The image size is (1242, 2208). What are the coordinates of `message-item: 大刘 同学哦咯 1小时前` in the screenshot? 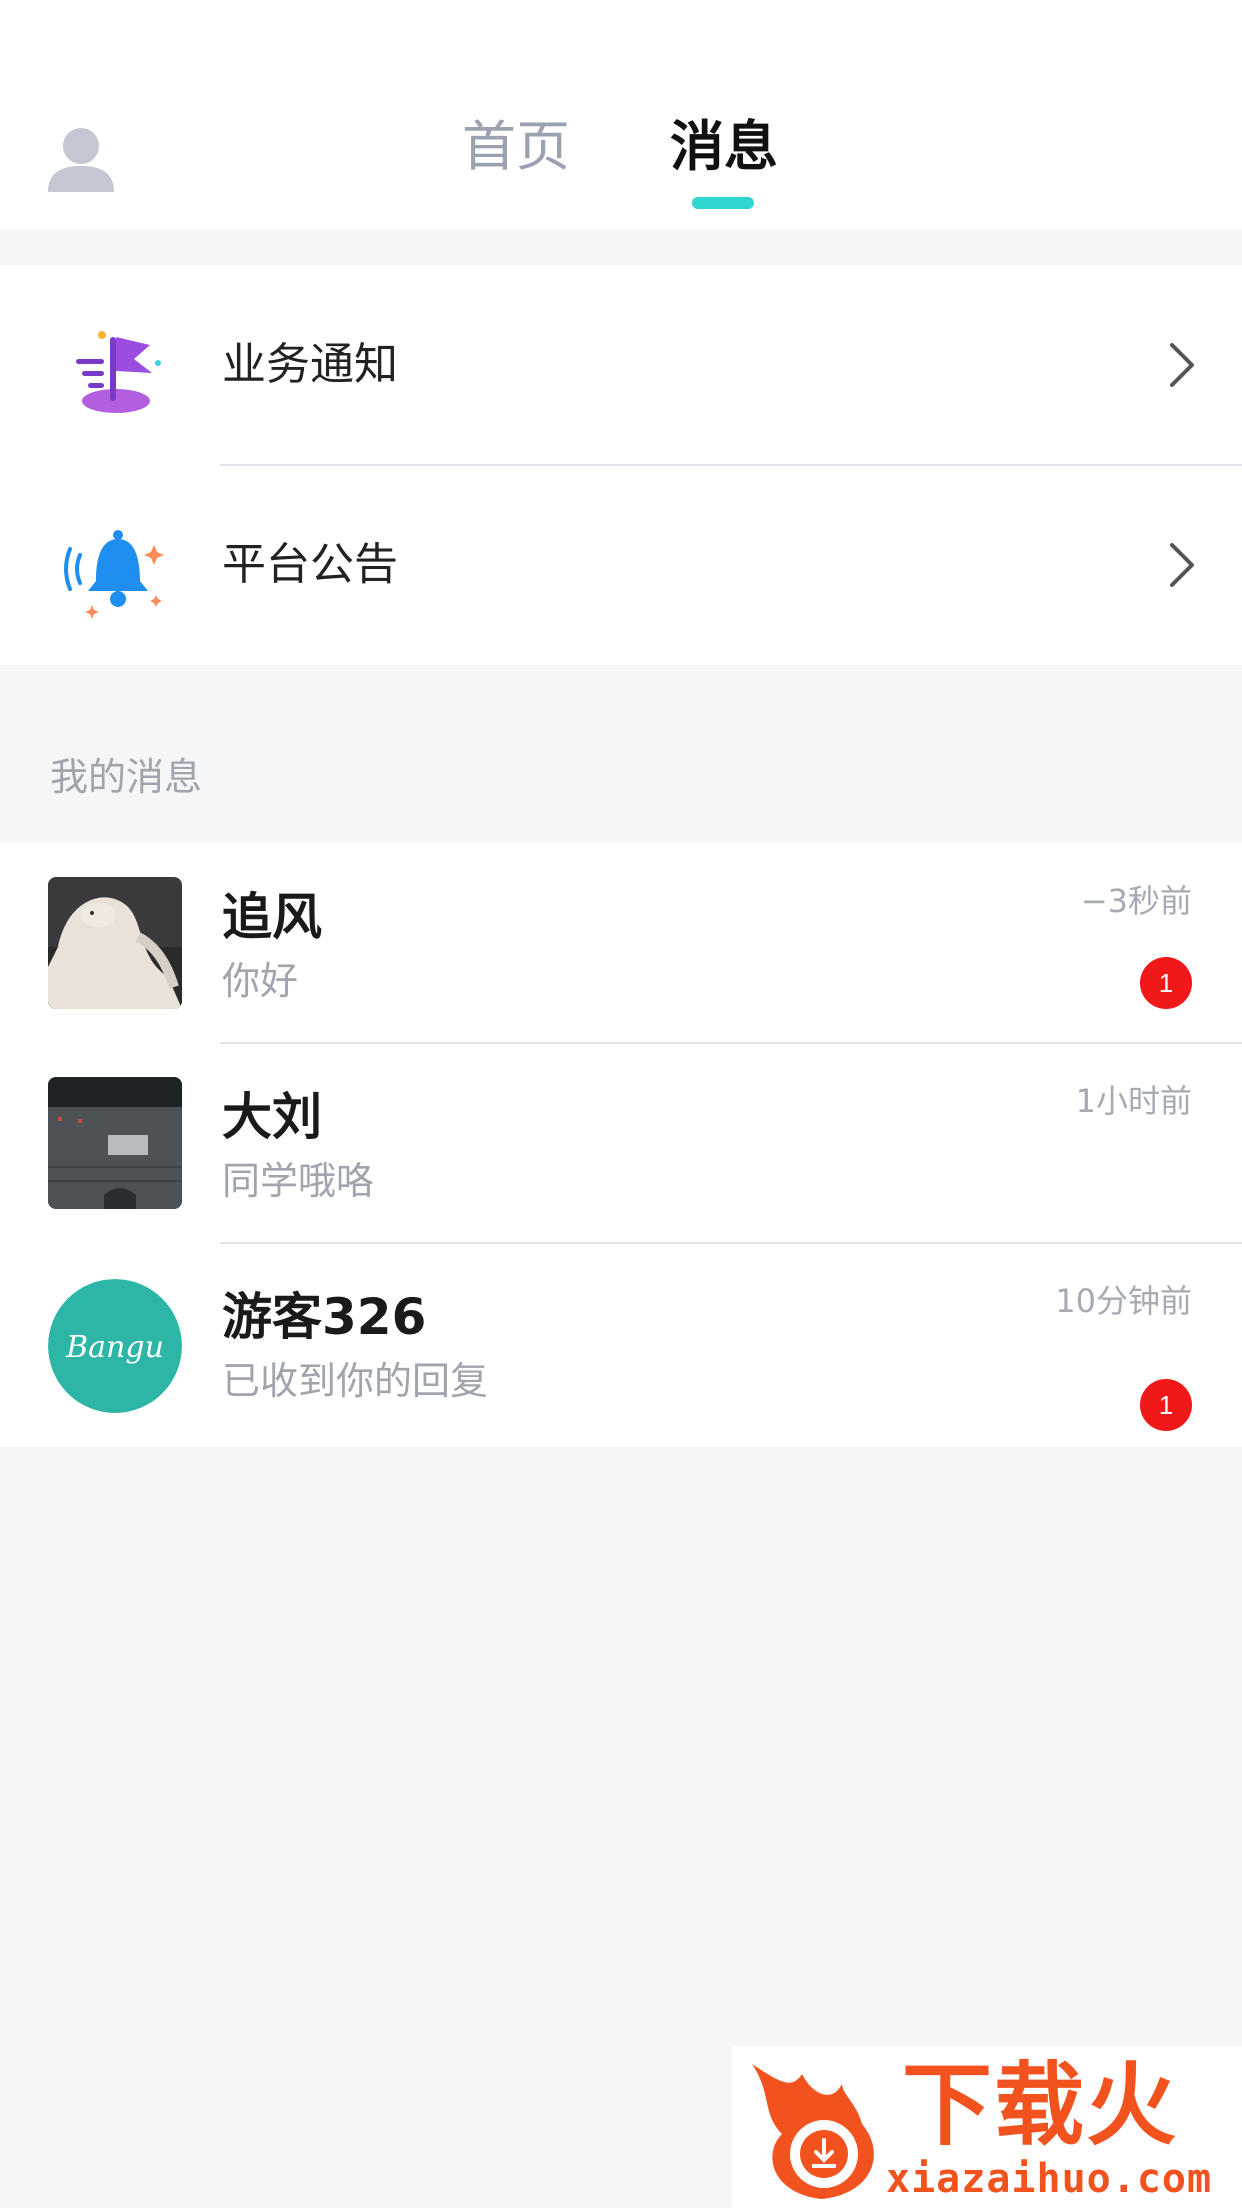 It's located at (621, 1143).